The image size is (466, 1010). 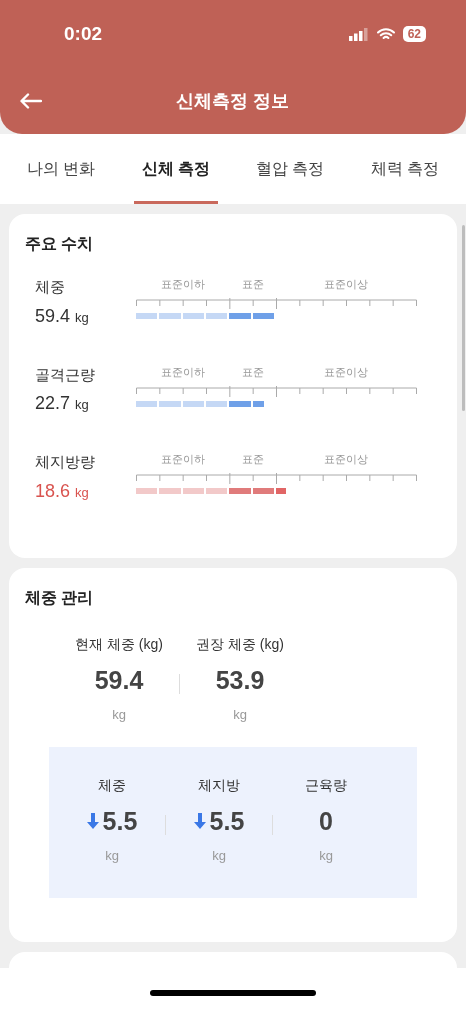 What do you see at coordinates (31, 101) in the screenshot?
I see `back-arrow-icon` at bounding box center [31, 101].